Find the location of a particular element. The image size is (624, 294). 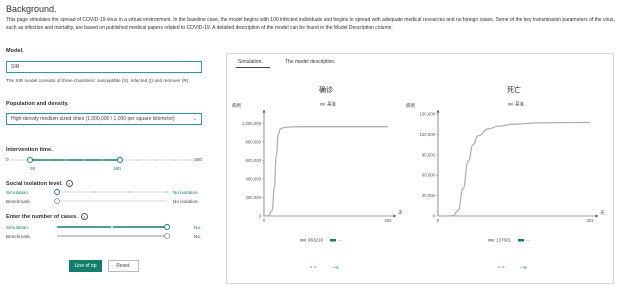

intervention-min: 0 is located at coordinates (7, 159).